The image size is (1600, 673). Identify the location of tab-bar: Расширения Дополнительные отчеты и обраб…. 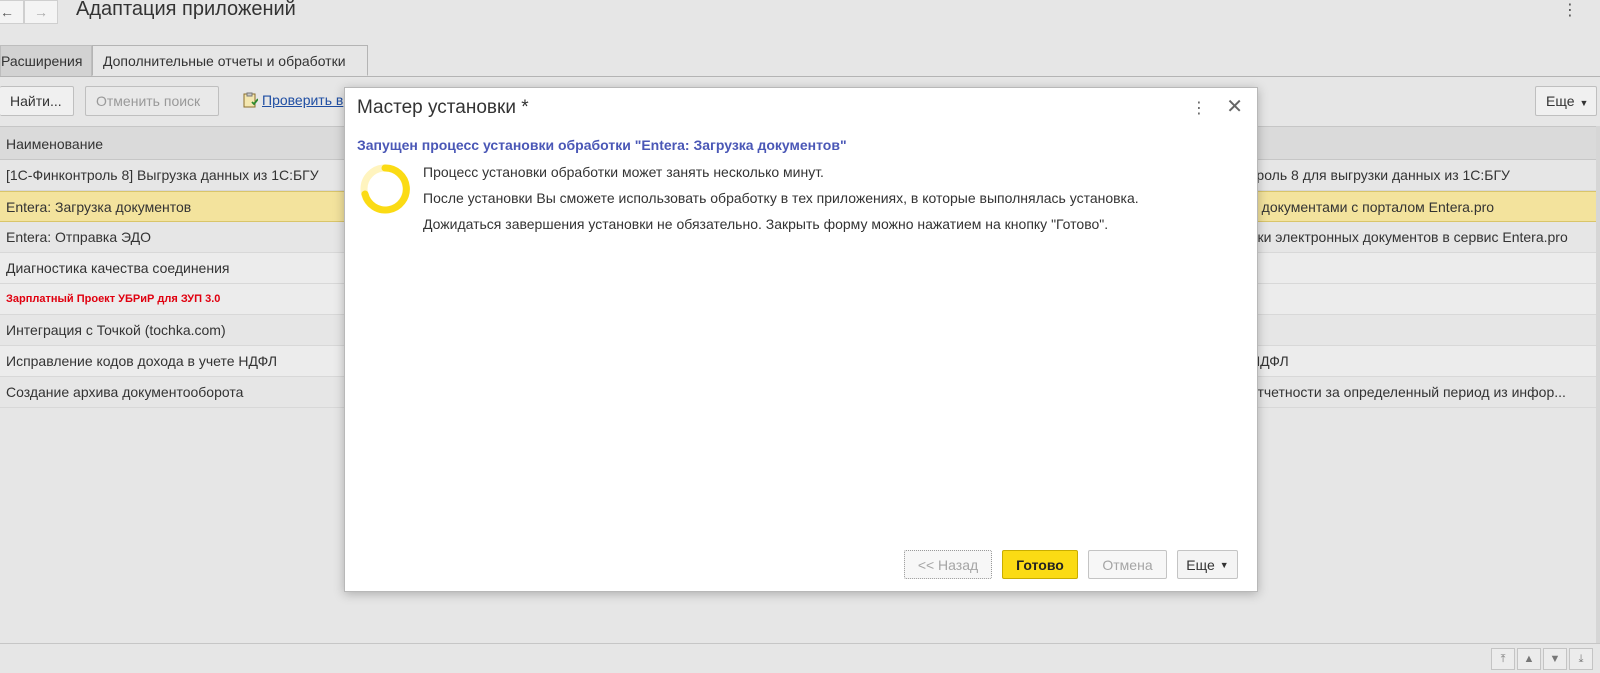
(800, 61).